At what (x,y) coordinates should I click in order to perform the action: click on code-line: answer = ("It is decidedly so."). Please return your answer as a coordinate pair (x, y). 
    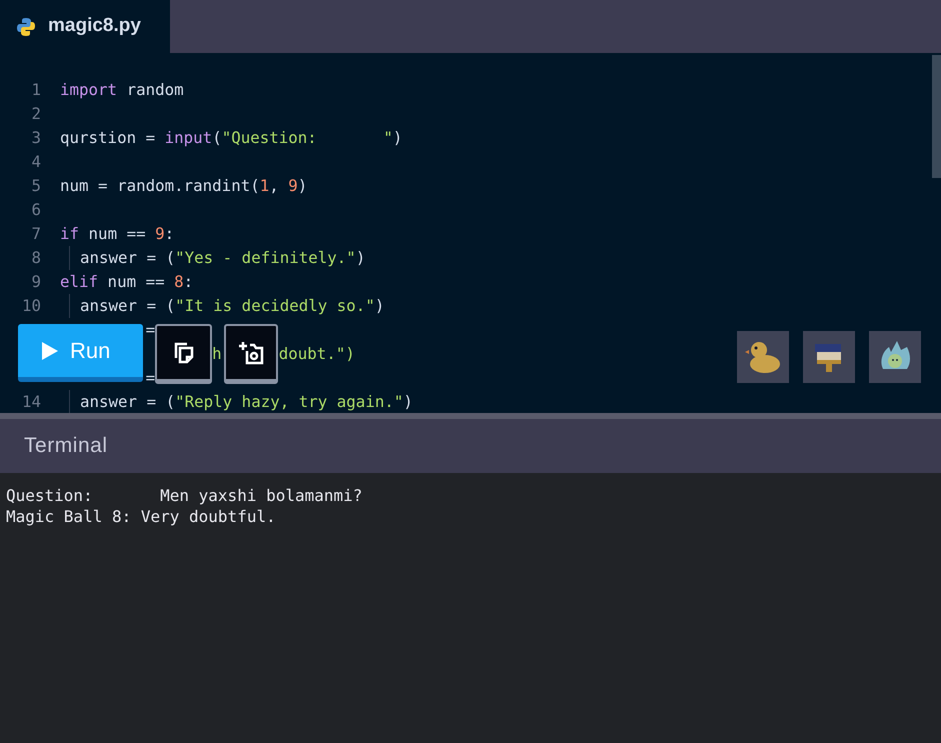
    Looking at the image, I should click on (232, 306).